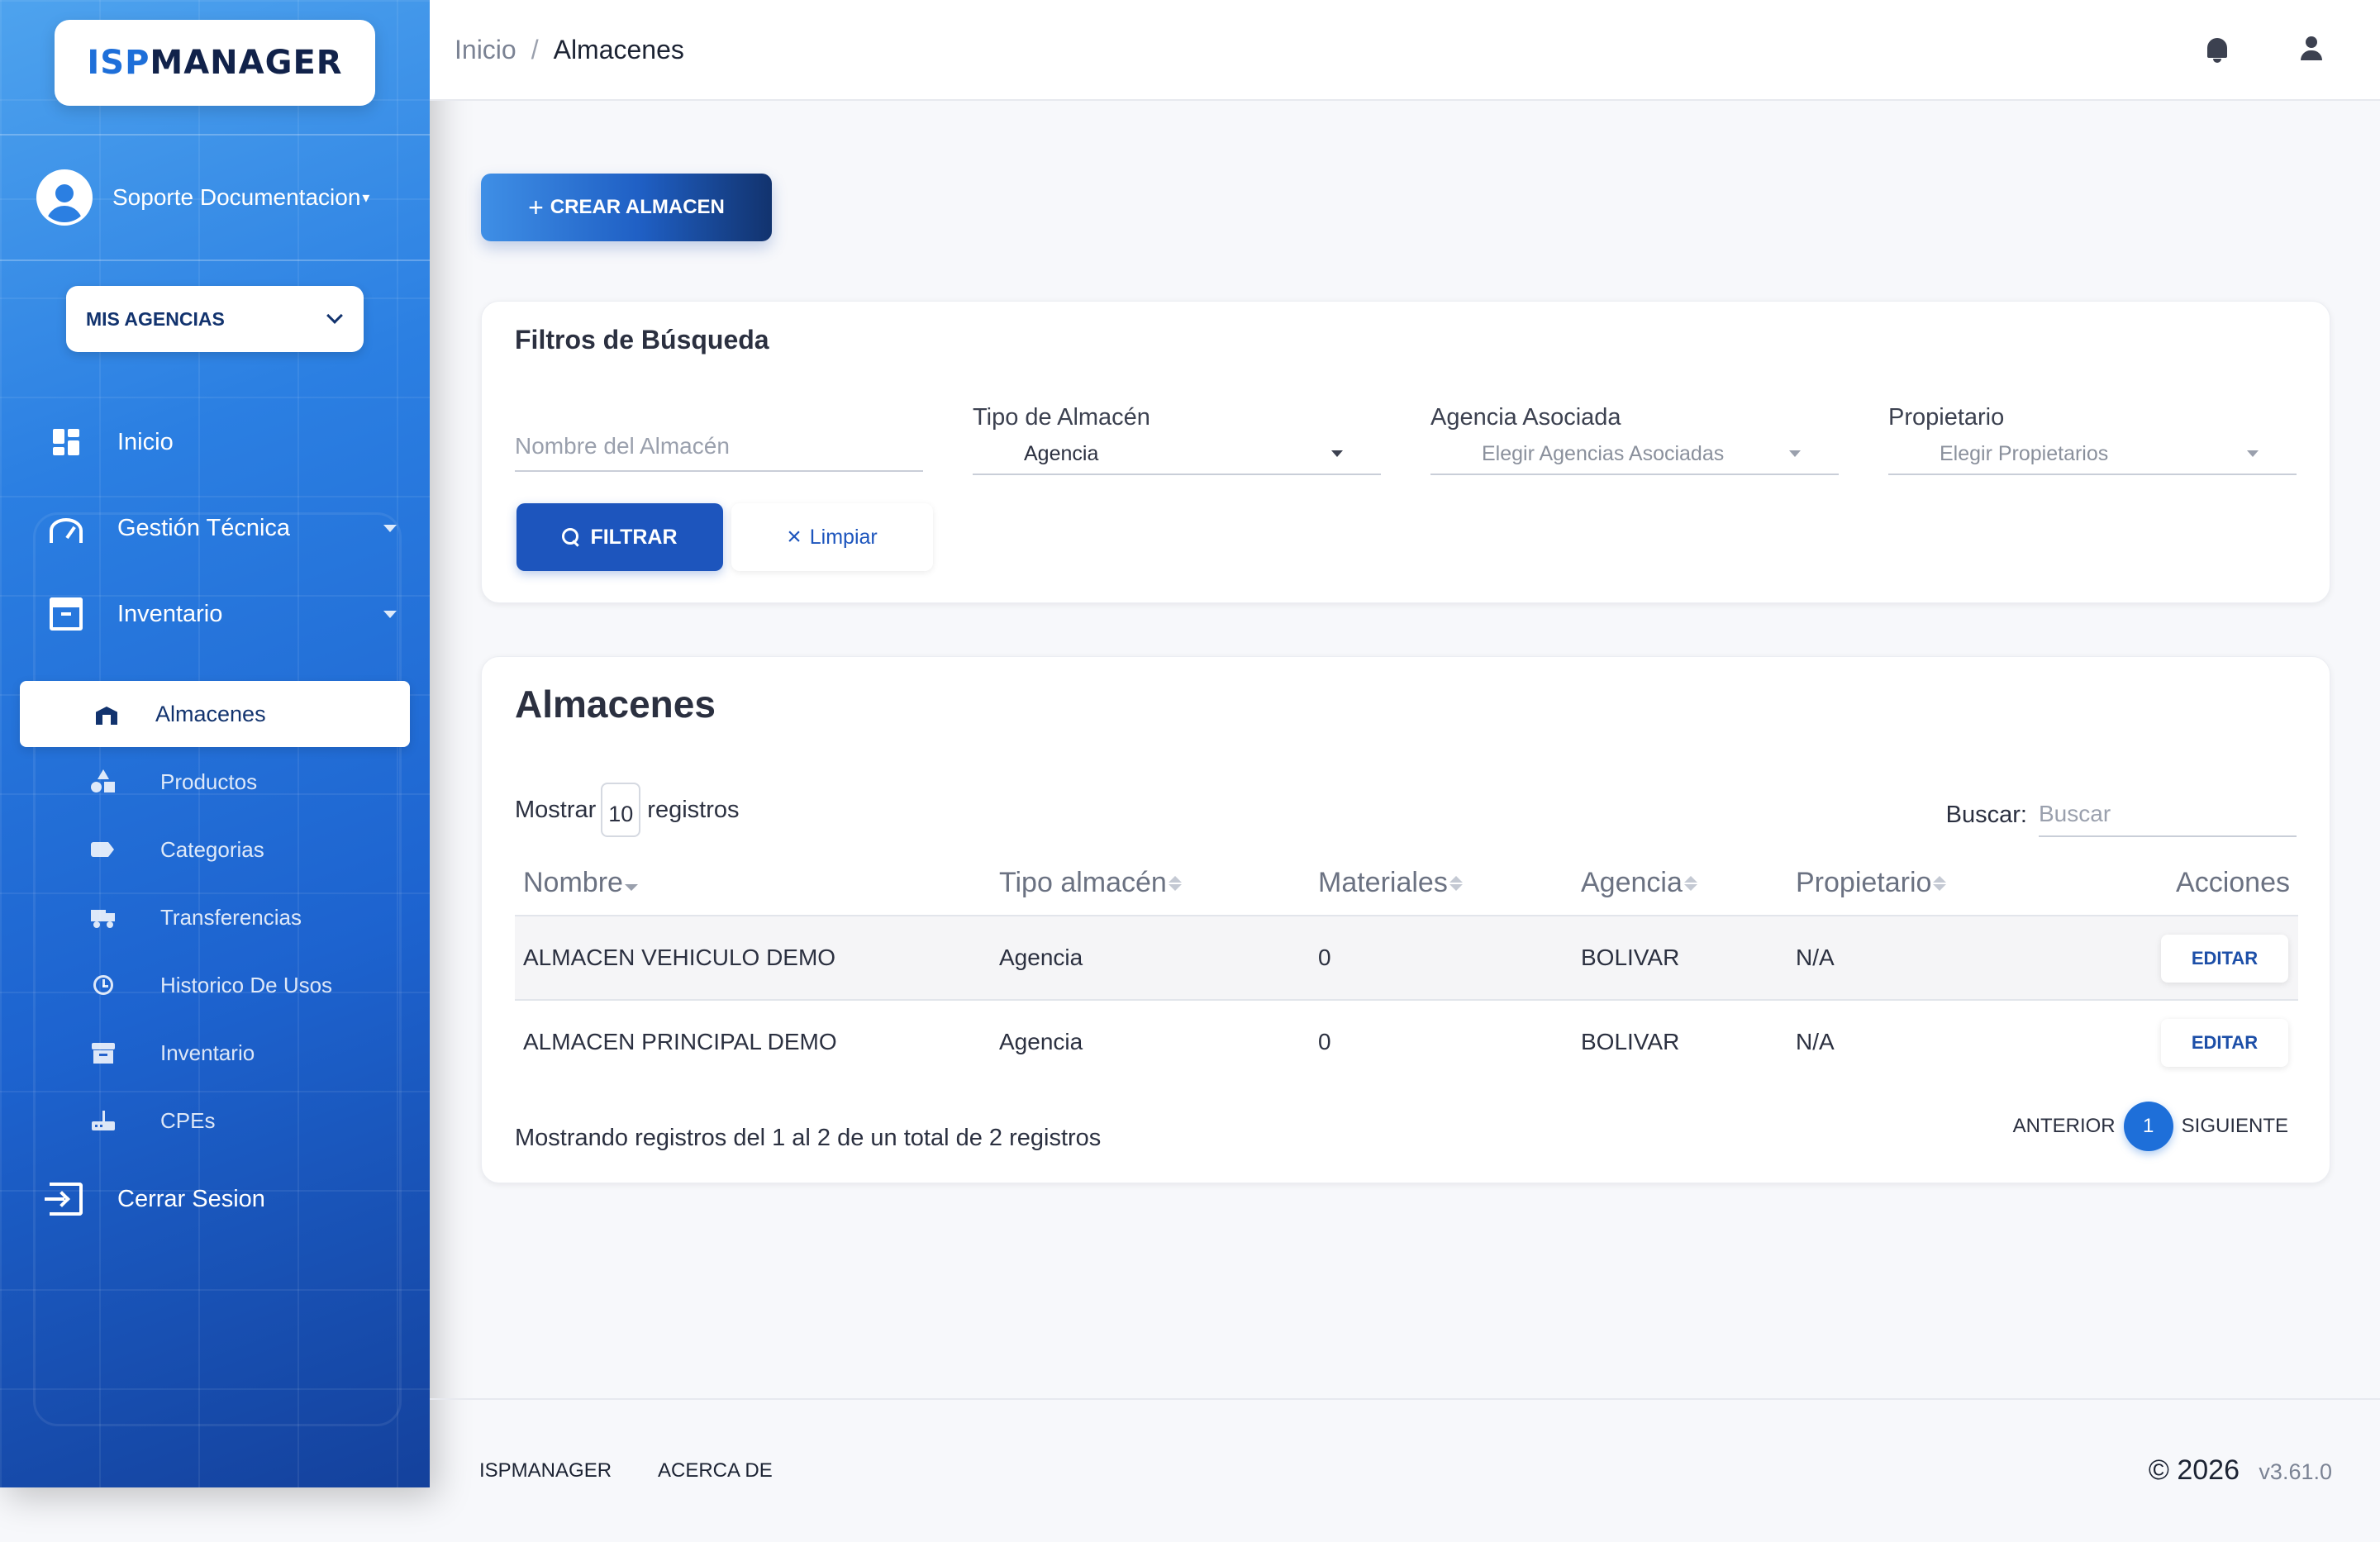  What do you see at coordinates (1525, 417) in the screenshot?
I see `associated-agency-label: Agencia Asociada` at bounding box center [1525, 417].